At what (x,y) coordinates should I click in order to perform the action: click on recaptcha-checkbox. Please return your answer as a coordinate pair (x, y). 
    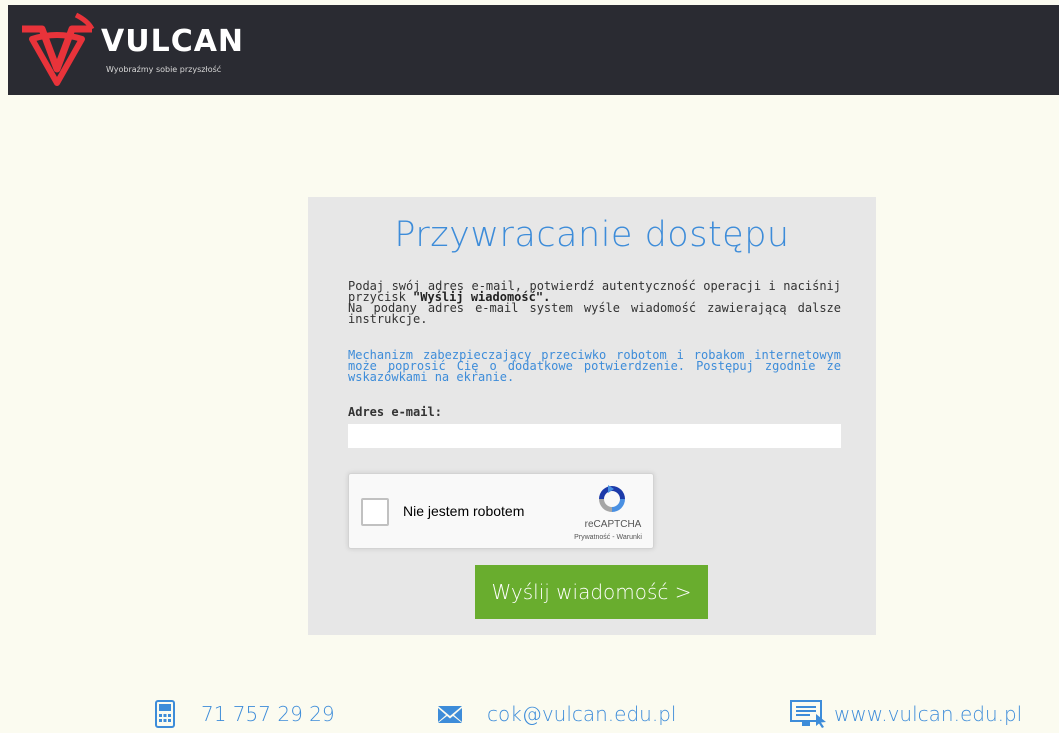
    Looking at the image, I should click on (375, 512).